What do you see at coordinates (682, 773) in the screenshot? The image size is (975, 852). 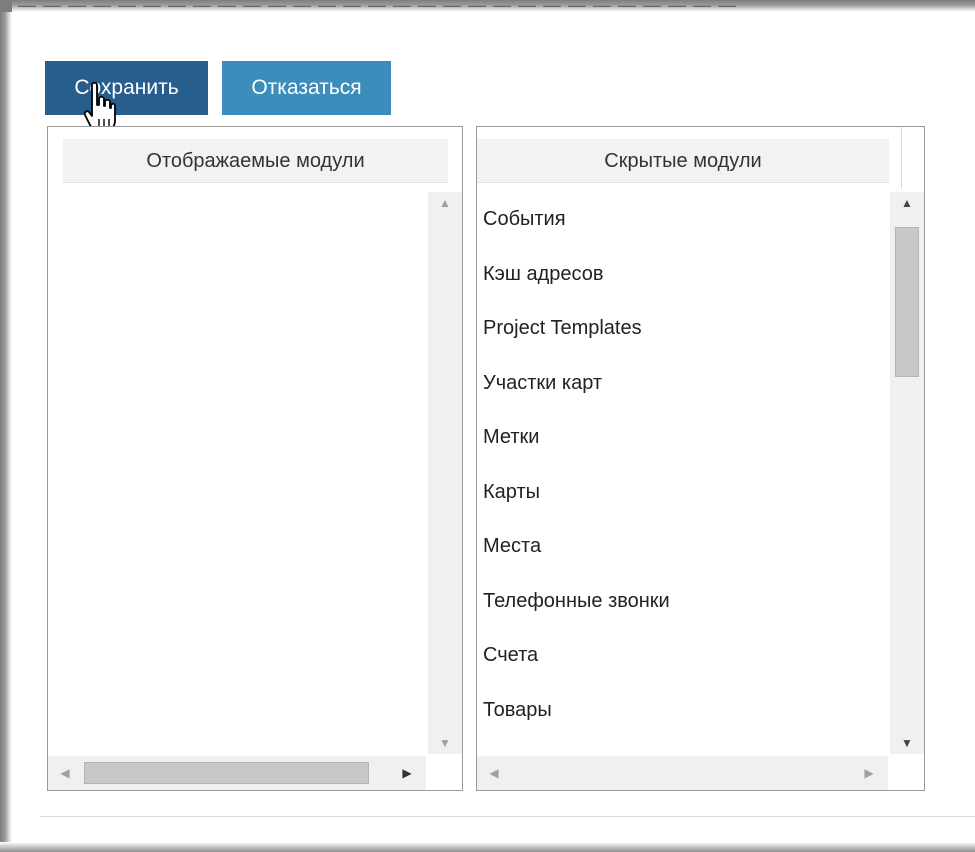 I see `hidden-modules-horizontal-scrollbar: ◀ ▶` at bounding box center [682, 773].